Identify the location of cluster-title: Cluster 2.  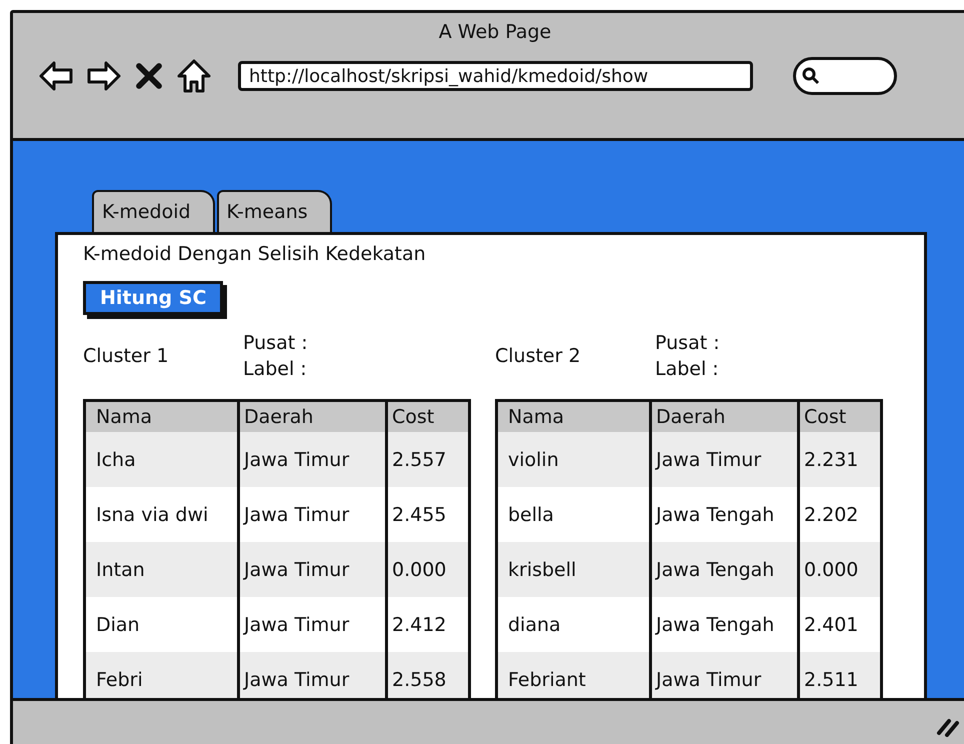
(538, 356).